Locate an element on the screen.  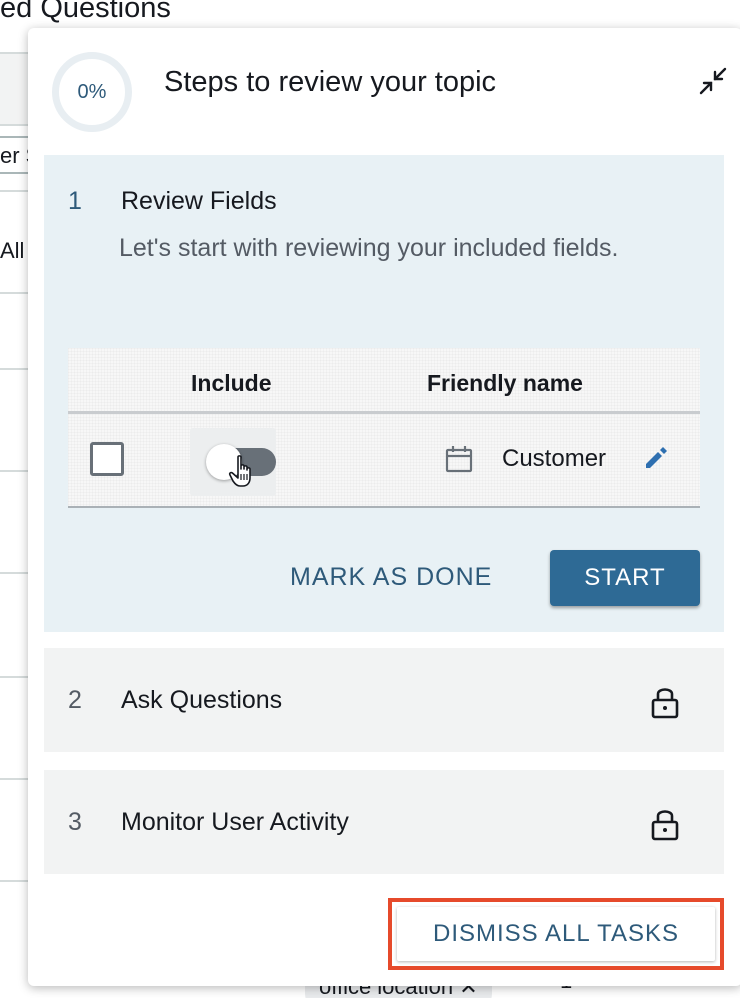
hand-pointer-icon is located at coordinates (239, 471).